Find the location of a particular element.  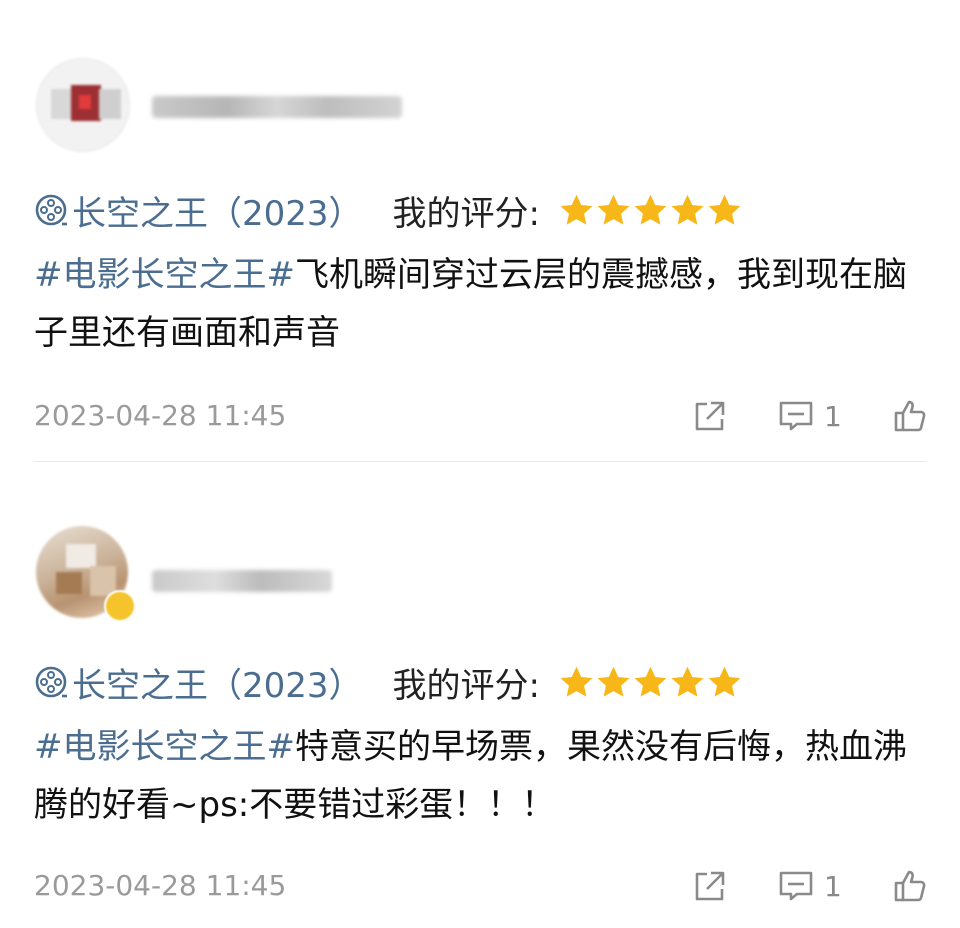

post-footer: 2023-04-28 11:45 1 is located at coordinates (482, 886).